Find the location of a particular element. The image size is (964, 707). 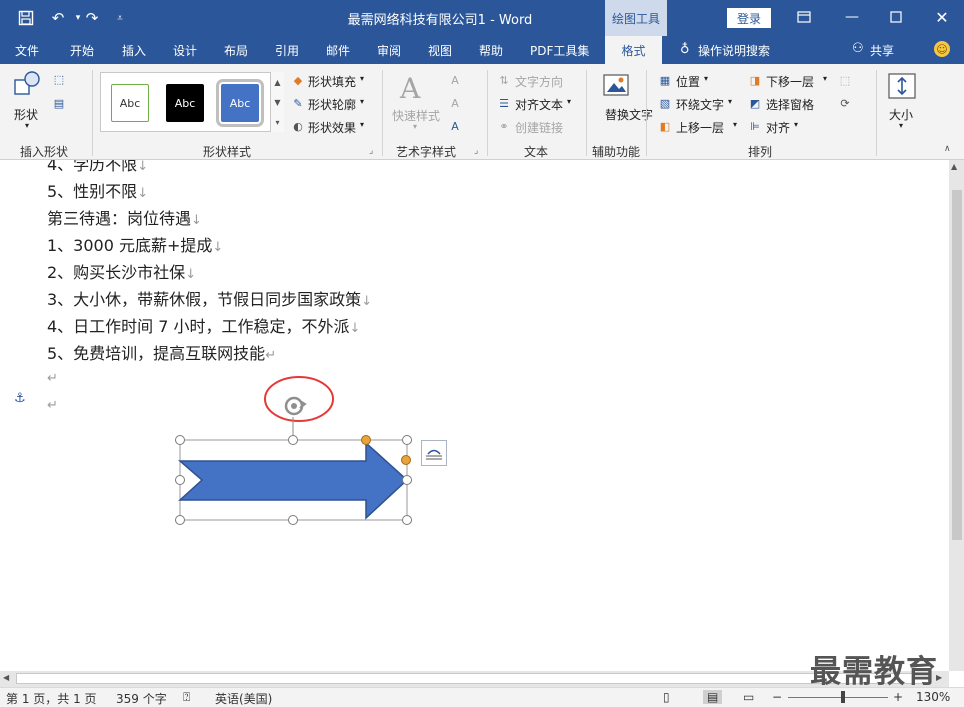

layout-options-button is located at coordinates (434, 453).